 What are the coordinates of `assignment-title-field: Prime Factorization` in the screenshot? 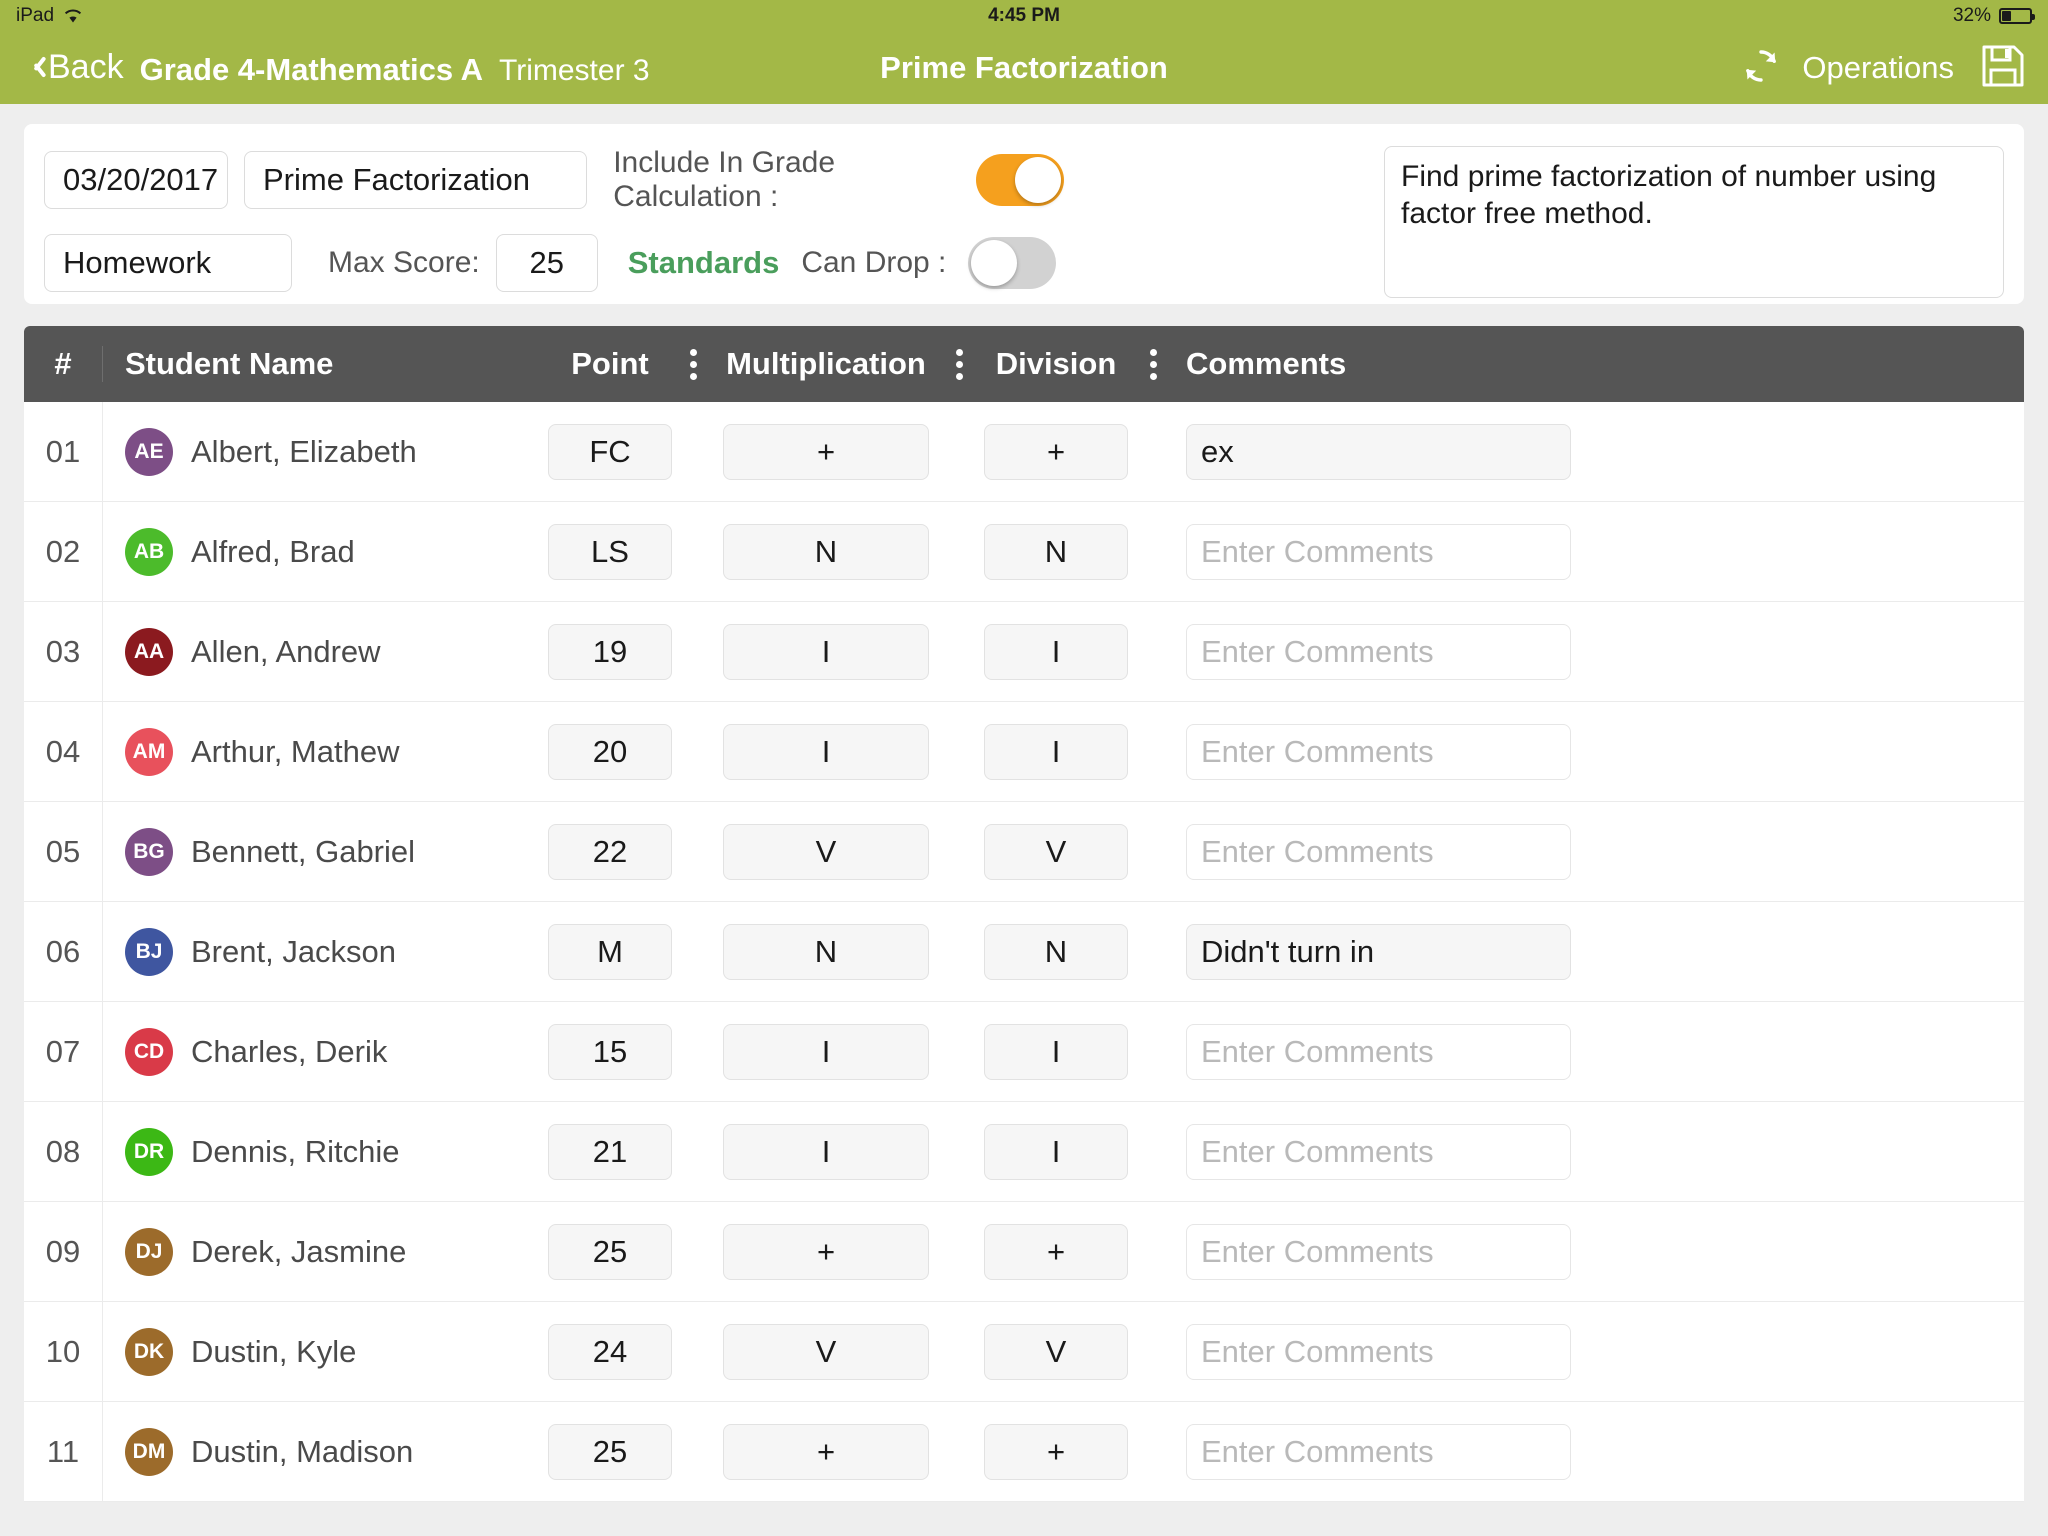 It's located at (416, 180).